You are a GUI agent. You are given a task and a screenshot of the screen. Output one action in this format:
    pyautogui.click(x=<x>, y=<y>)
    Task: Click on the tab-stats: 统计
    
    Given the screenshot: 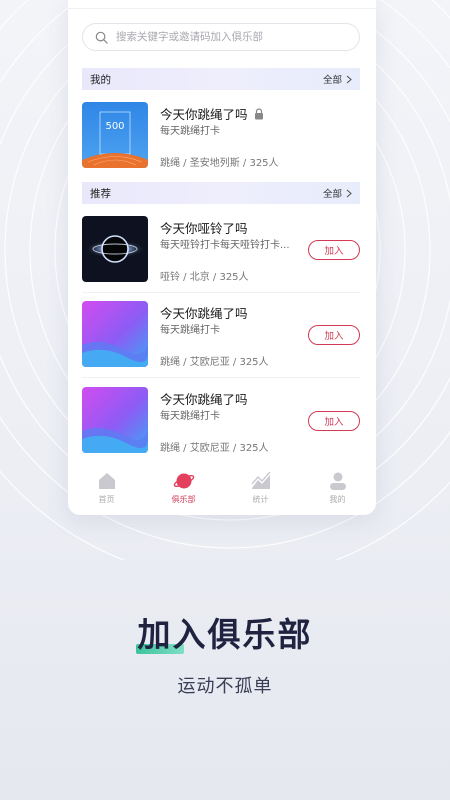 What is the action you would take?
    pyautogui.click(x=261, y=487)
    